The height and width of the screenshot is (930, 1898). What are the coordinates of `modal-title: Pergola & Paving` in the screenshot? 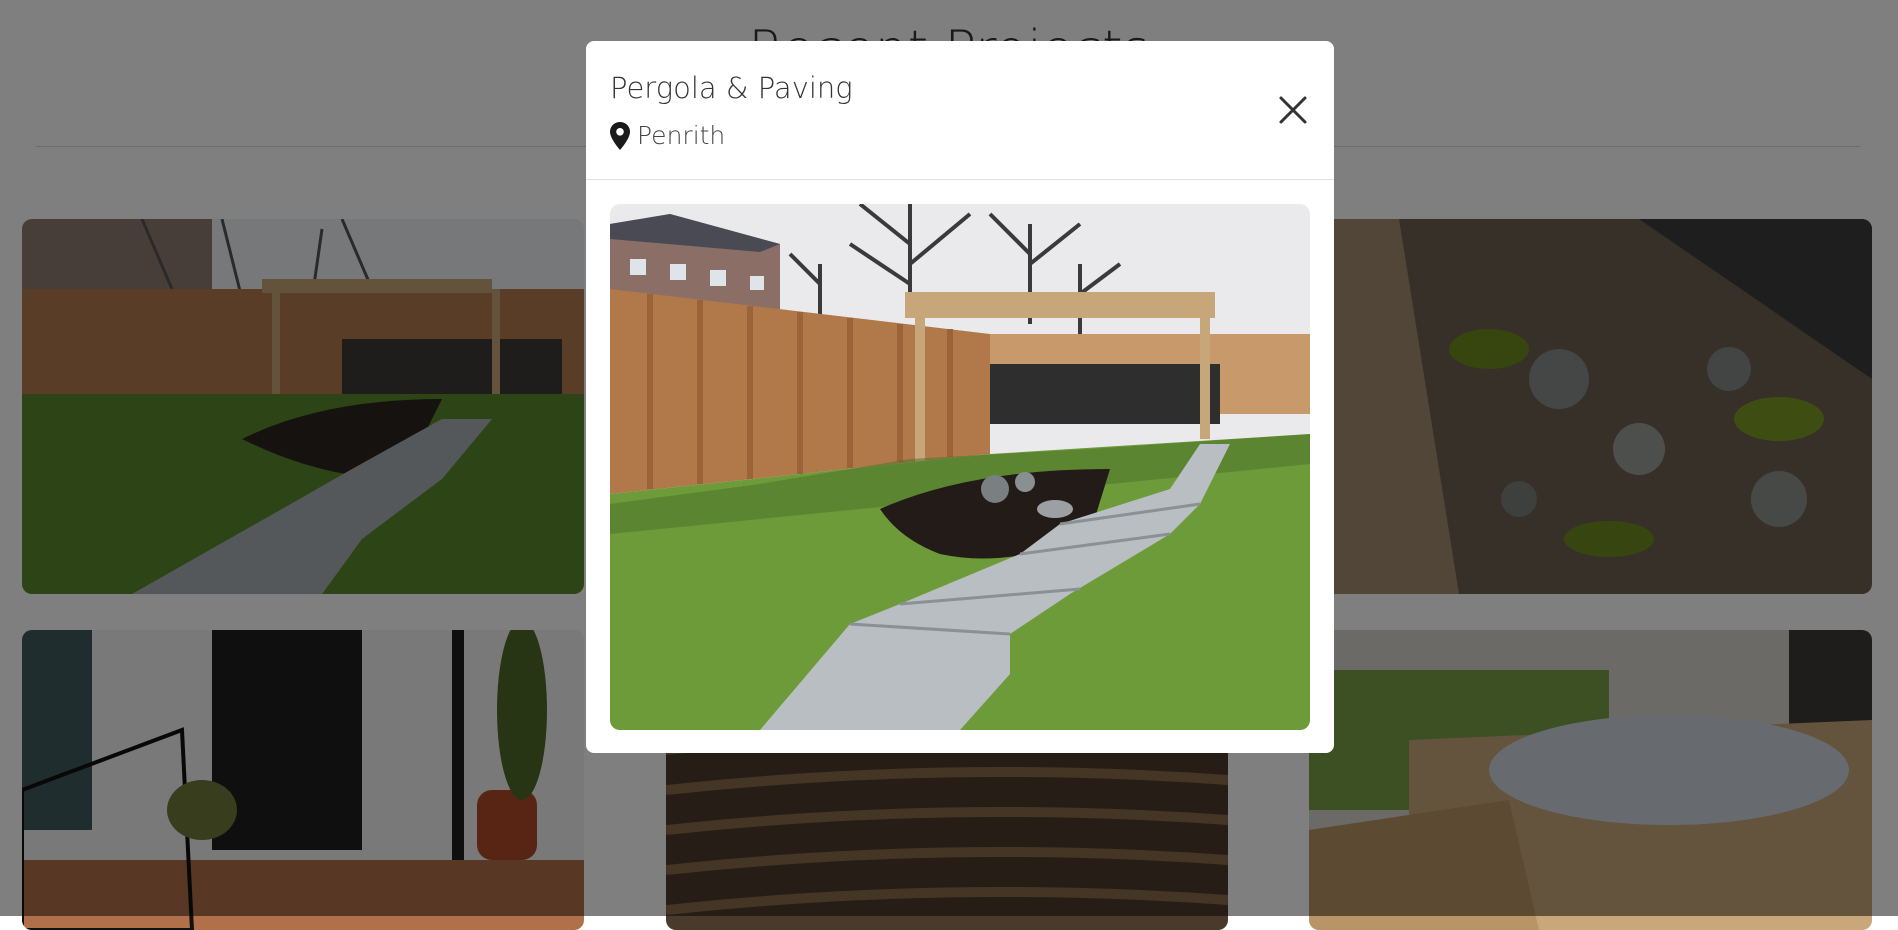 It's located at (731, 88).